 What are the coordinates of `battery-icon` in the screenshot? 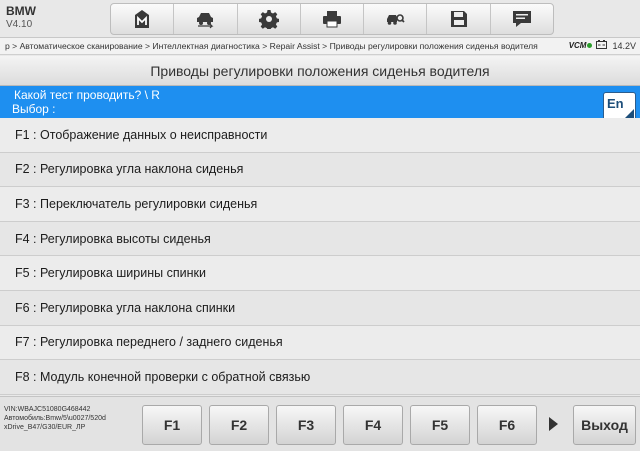 It's located at (602, 45).